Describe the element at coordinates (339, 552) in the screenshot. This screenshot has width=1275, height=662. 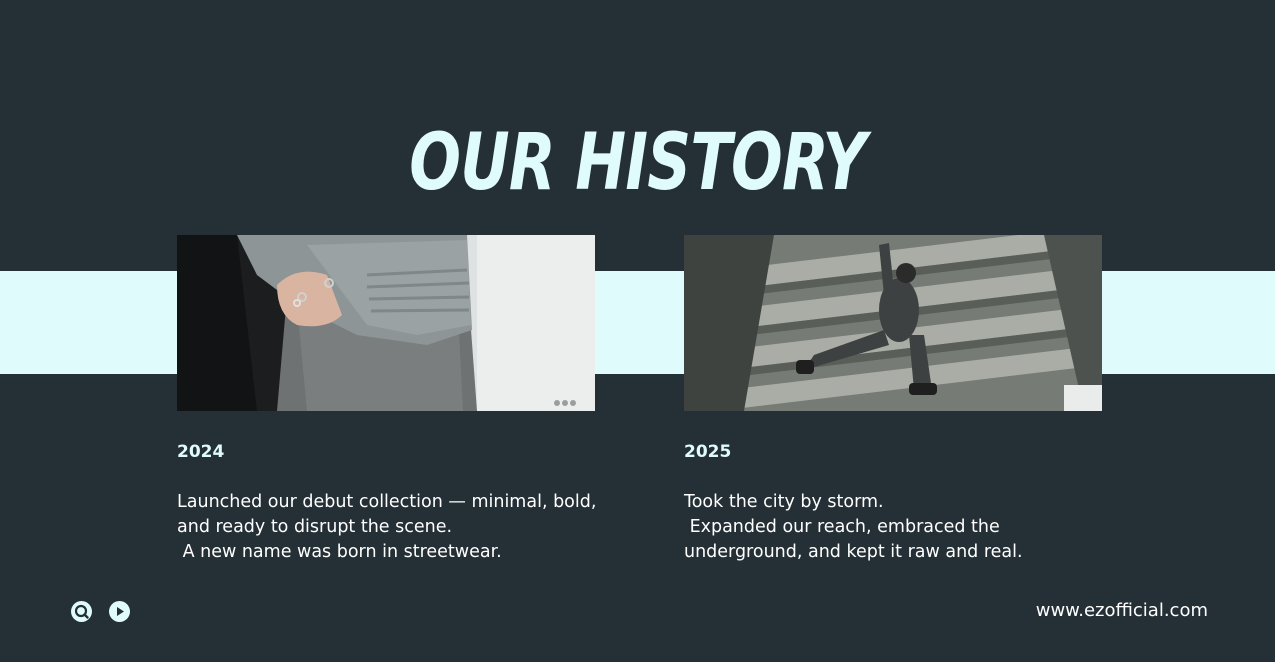
I see `description-line: A new name was born in streetwear.` at that location.